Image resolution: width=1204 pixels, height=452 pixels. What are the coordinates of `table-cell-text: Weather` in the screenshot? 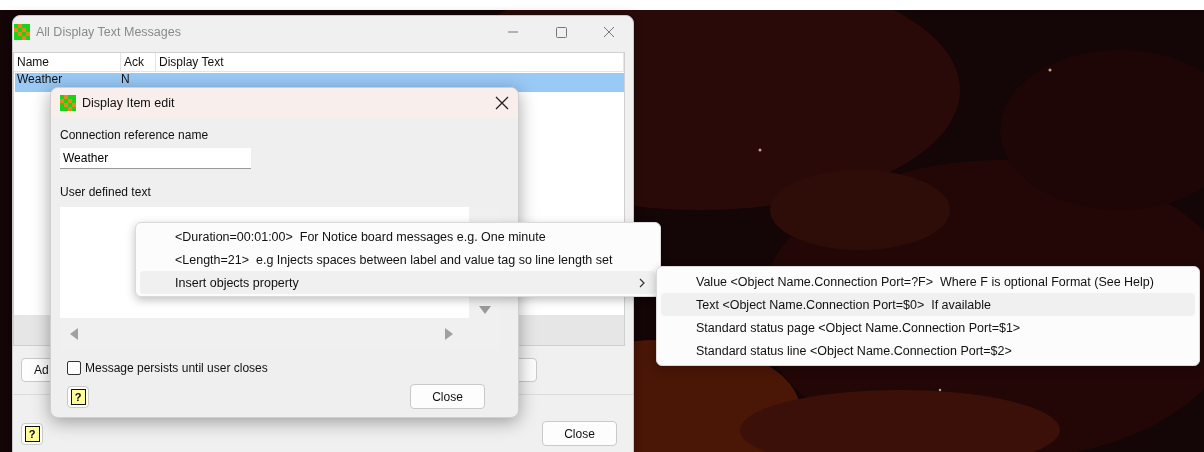 It's located at (40, 80).